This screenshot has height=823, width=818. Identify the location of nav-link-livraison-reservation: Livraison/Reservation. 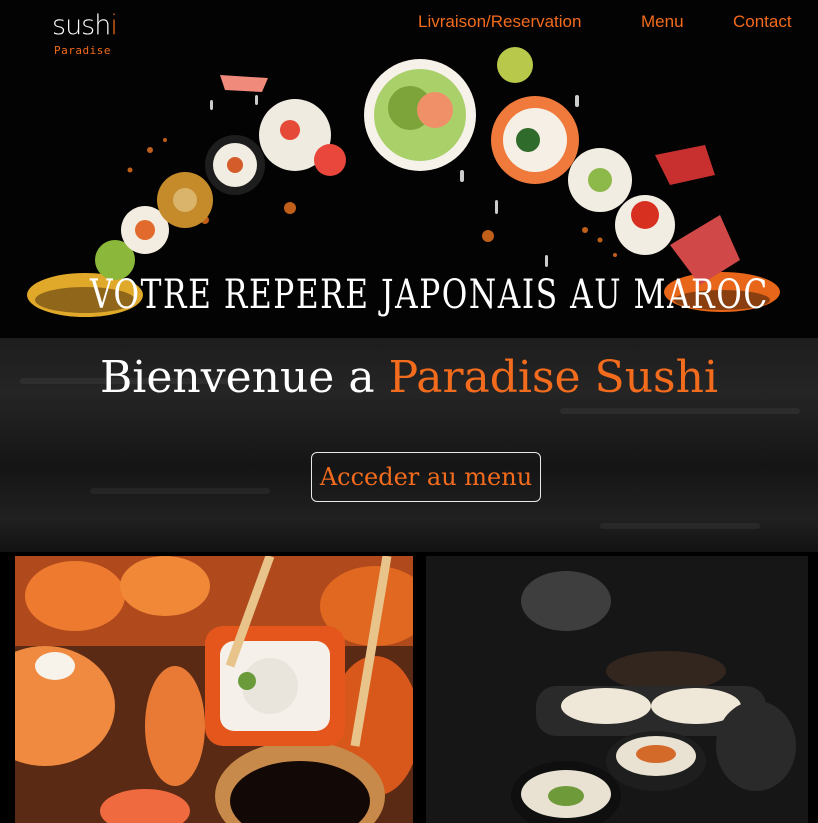
(499, 22).